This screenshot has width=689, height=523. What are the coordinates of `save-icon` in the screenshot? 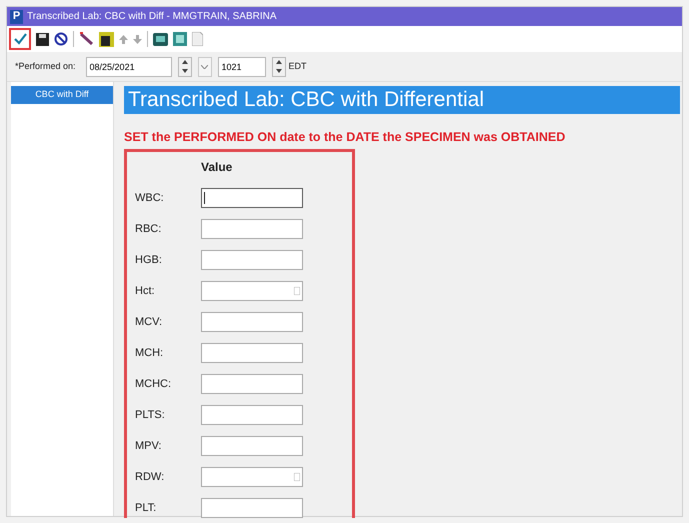 It's located at (42, 39).